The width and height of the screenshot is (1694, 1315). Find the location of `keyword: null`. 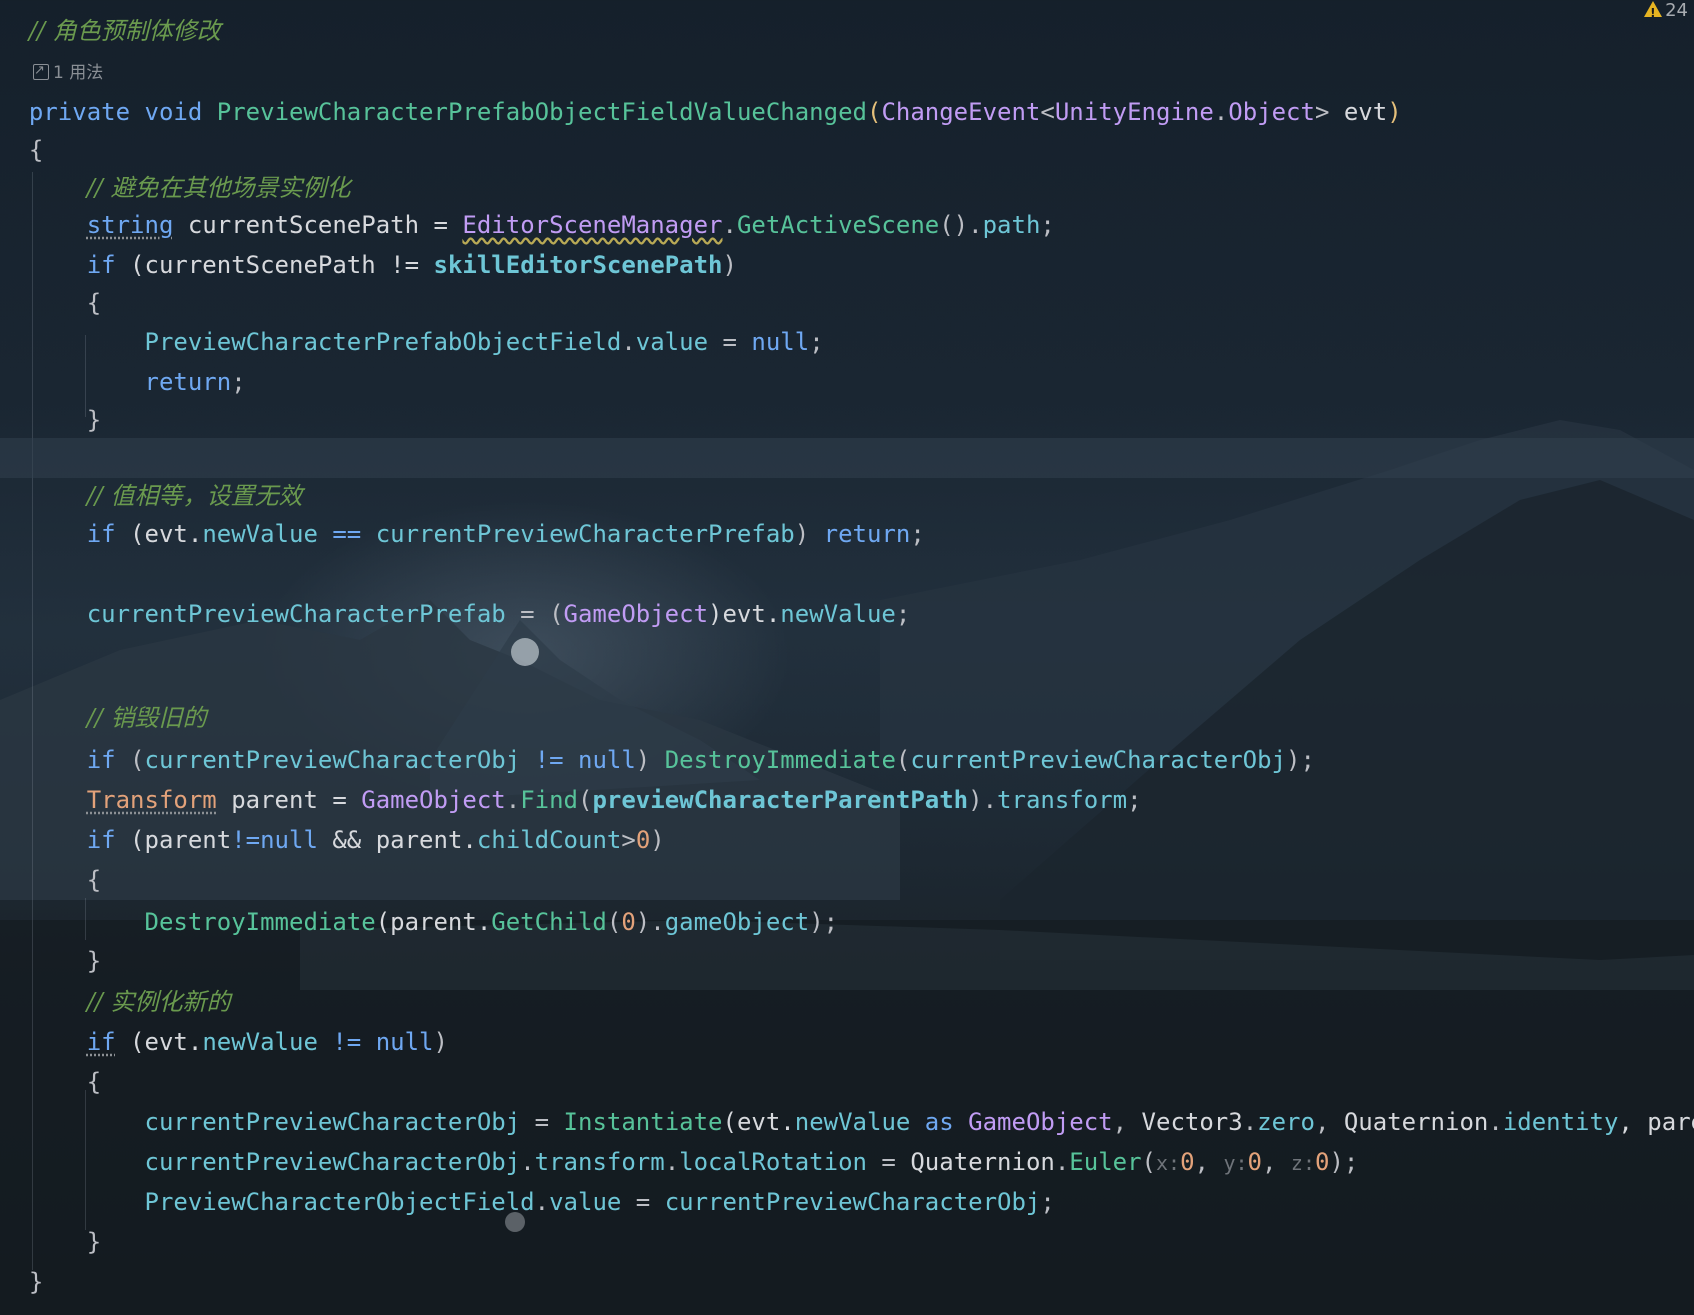

keyword: null is located at coordinates (780, 342).